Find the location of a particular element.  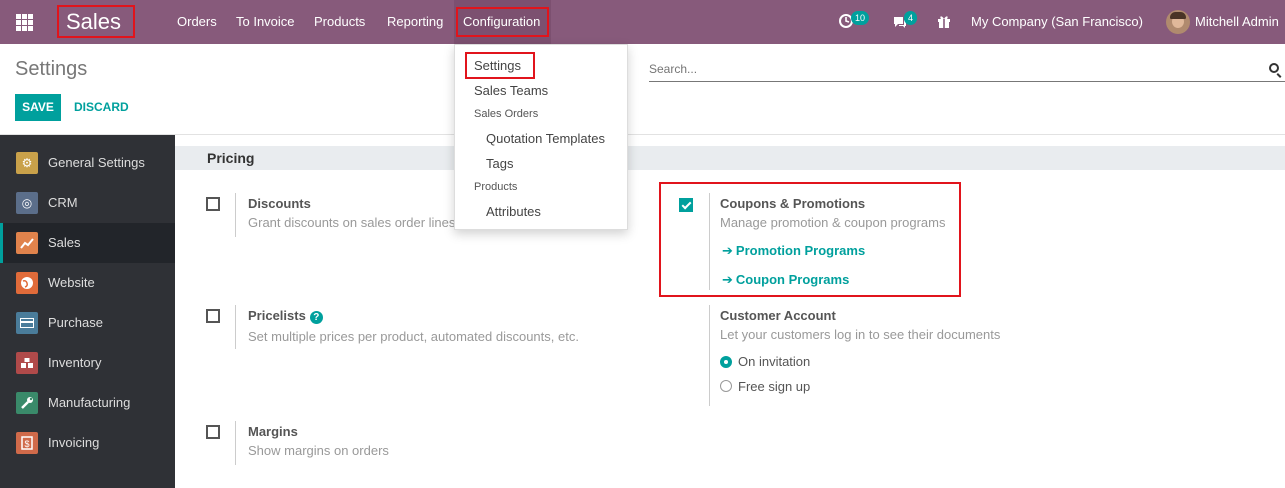

on-invitation-label: On invitation is located at coordinates (774, 361).